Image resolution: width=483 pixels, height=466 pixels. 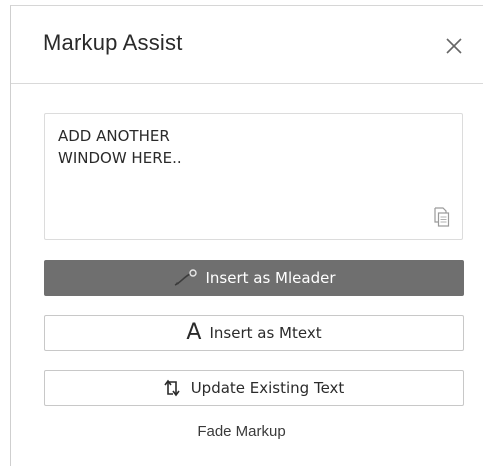 What do you see at coordinates (185, 278) in the screenshot?
I see `mleader-icon` at bounding box center [185, 278].